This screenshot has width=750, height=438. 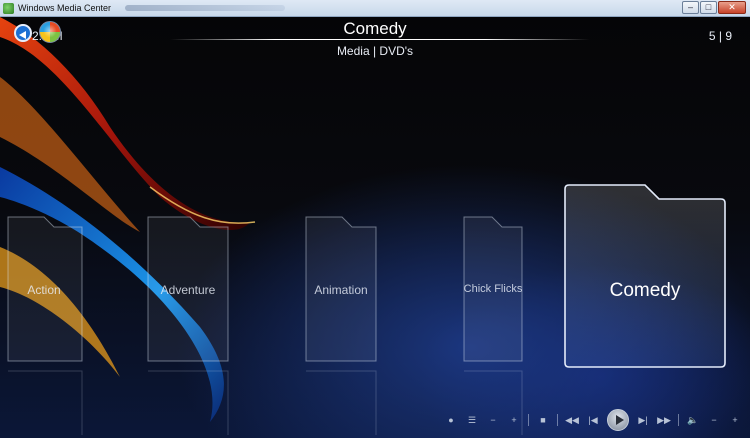 I want to click on volume-up-button: +, so click(x=735, y=420).